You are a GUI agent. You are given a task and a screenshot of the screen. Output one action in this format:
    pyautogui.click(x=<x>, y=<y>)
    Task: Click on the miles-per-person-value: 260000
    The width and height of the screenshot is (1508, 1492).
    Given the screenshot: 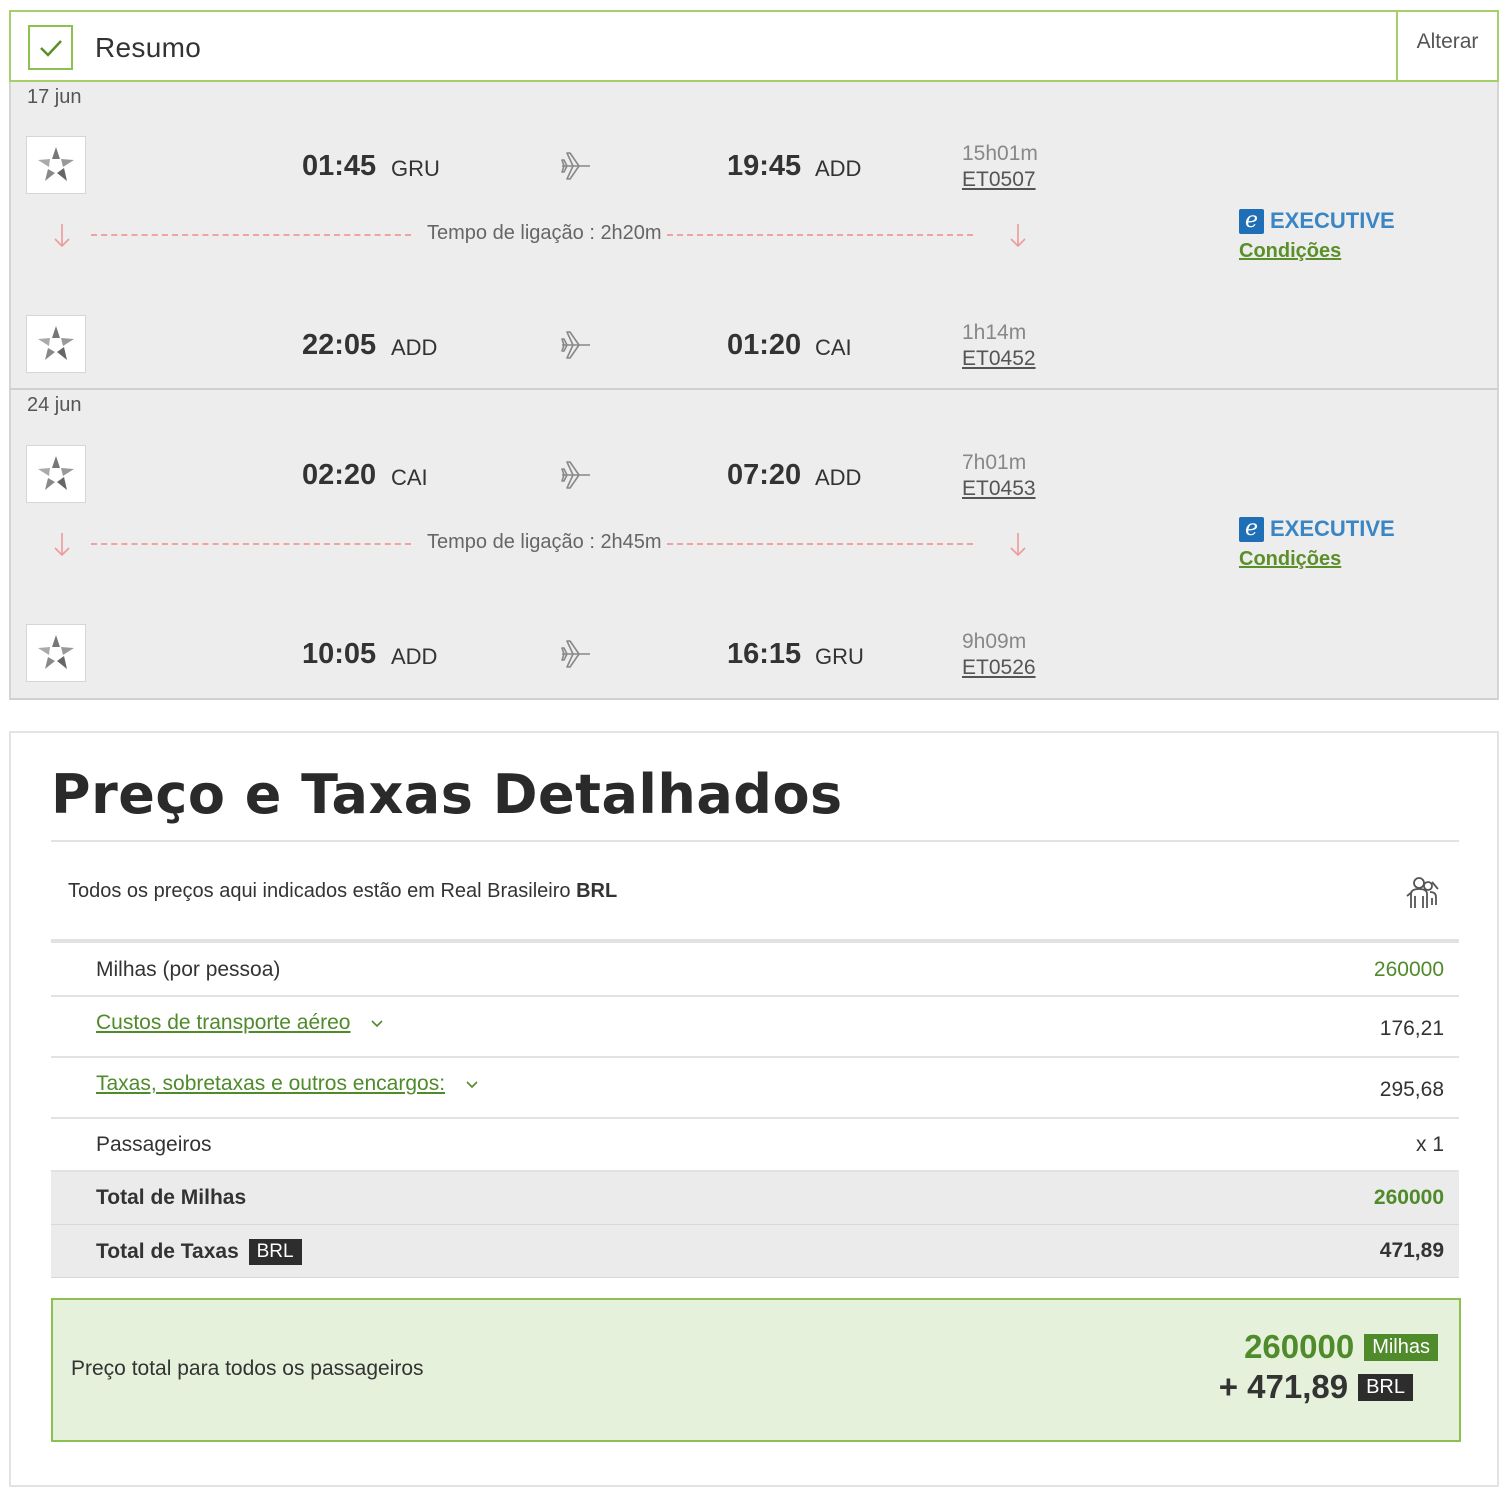 What is the action you would take?
    pyautogui.click(x=1408, y=969)
    